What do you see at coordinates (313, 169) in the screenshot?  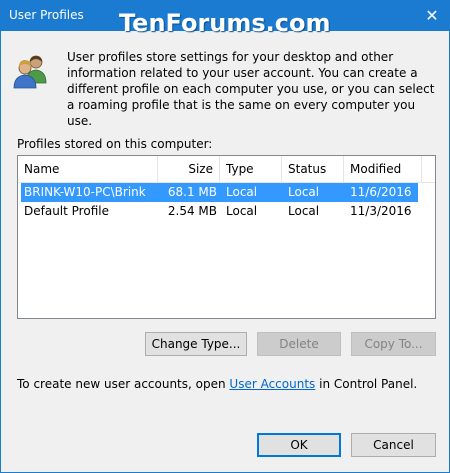 I see `column-header-status: Status` at bounding box center [313, 169].